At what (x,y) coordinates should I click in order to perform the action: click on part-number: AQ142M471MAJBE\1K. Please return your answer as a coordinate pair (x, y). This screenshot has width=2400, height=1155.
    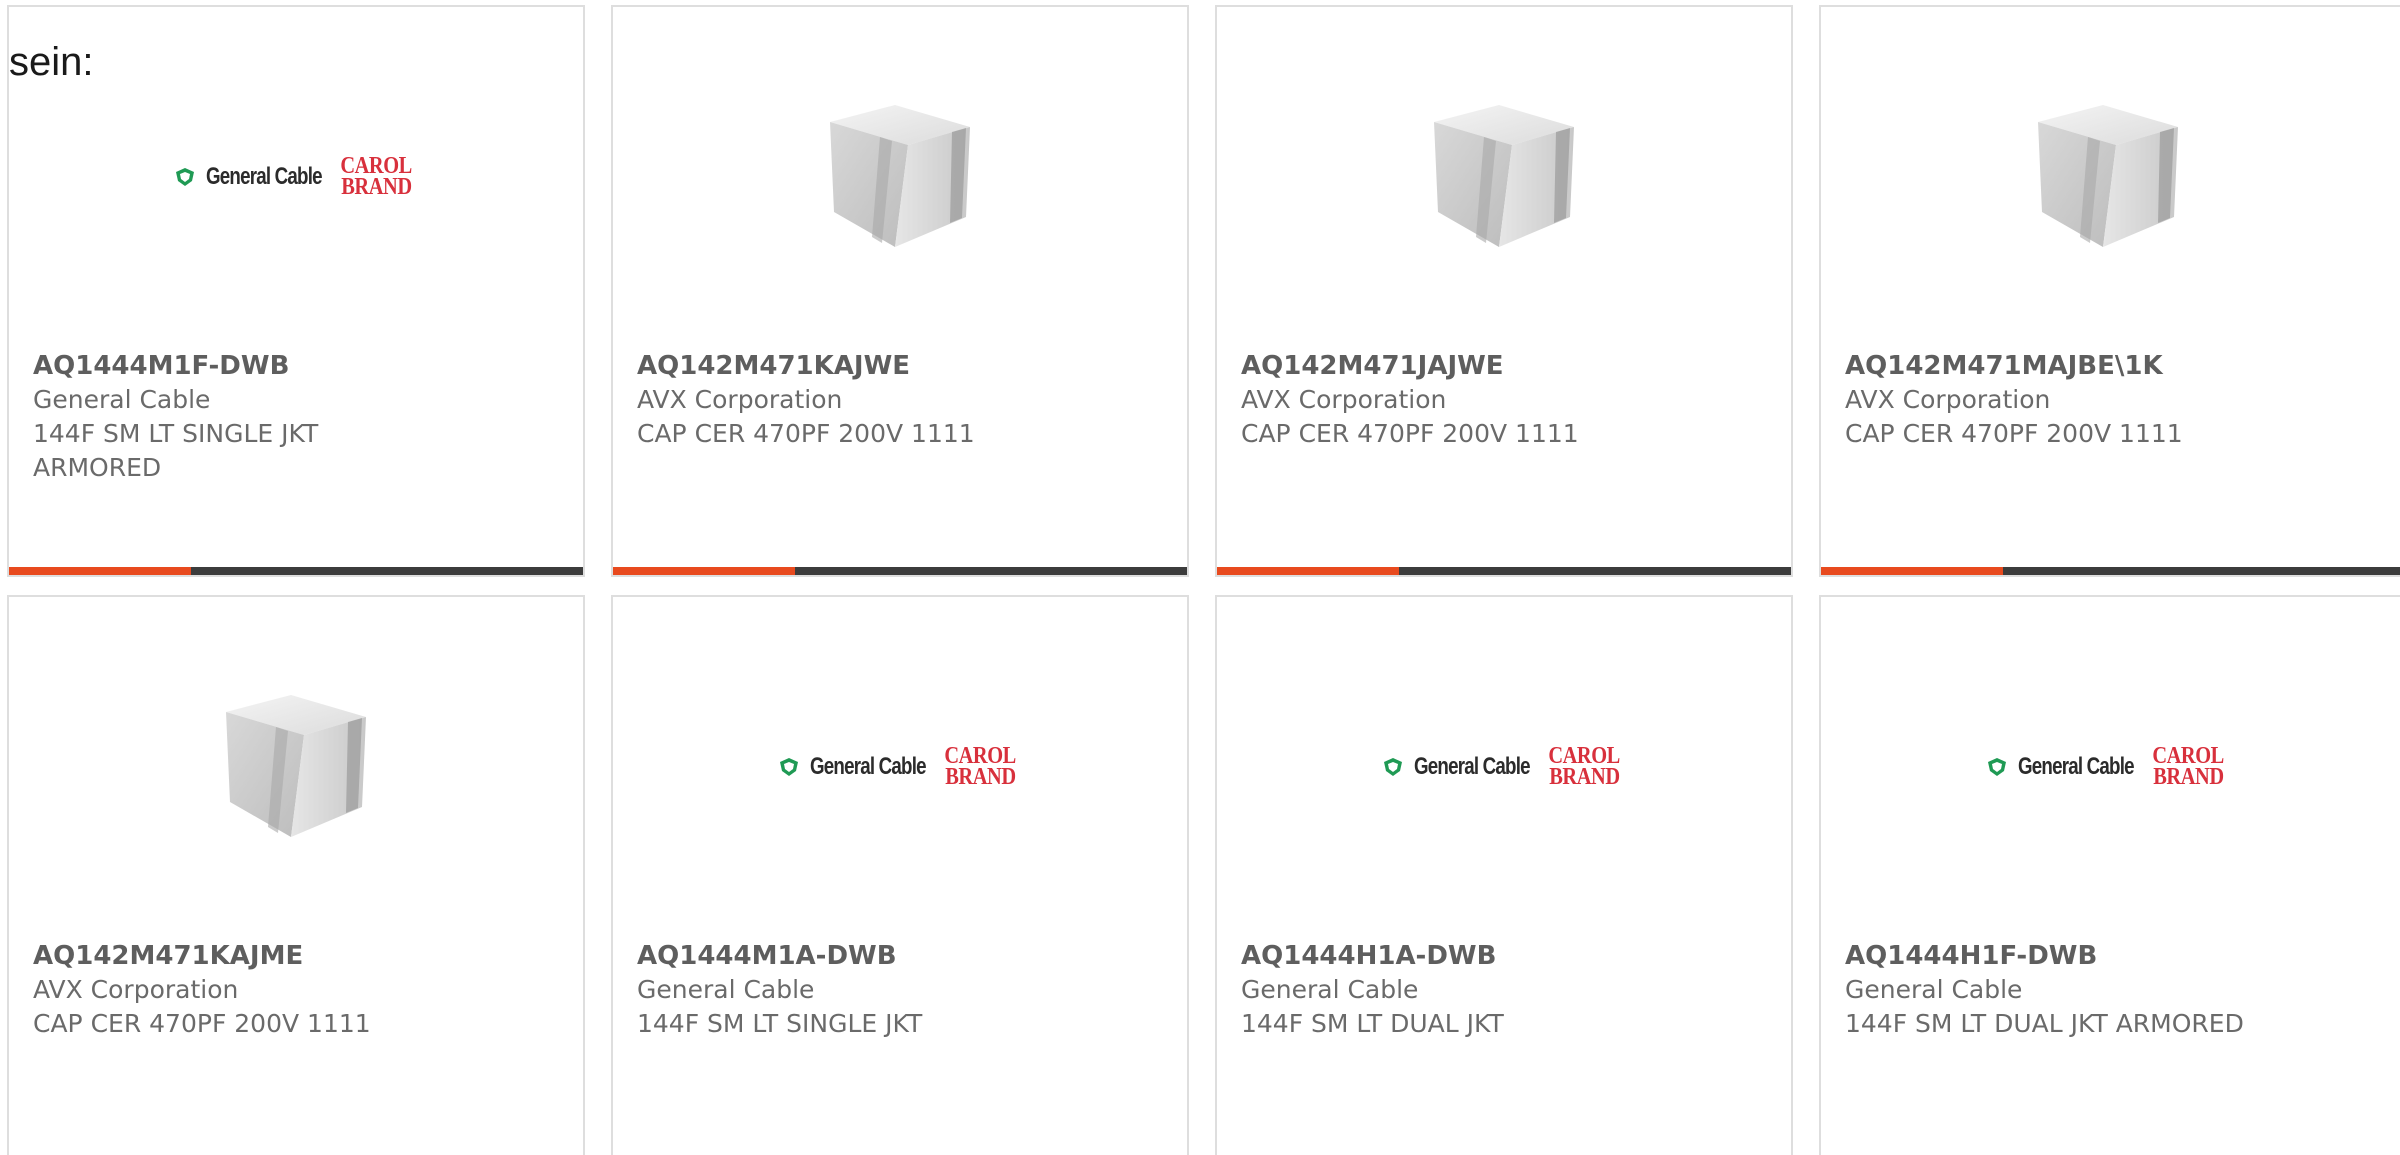
    Looking at the image, I should click on (2114, 366).